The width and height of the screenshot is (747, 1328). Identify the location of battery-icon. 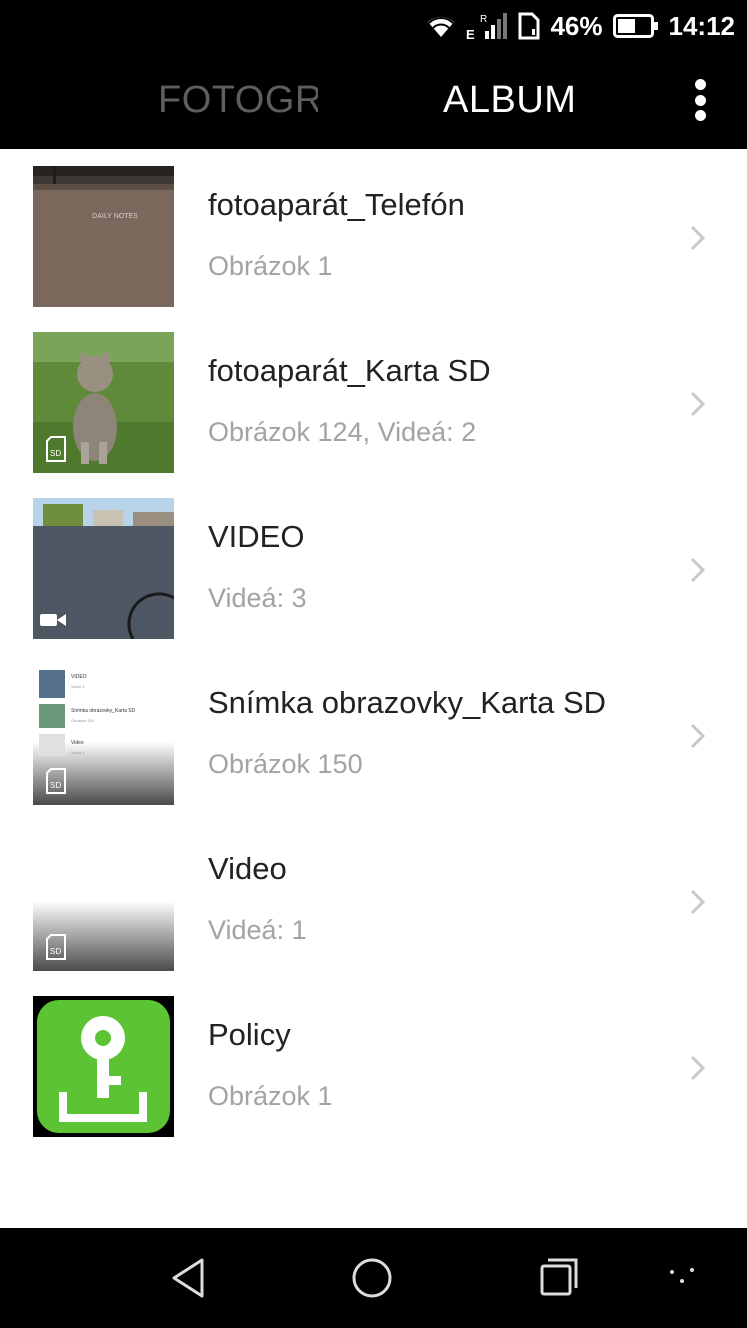
(635, 26).